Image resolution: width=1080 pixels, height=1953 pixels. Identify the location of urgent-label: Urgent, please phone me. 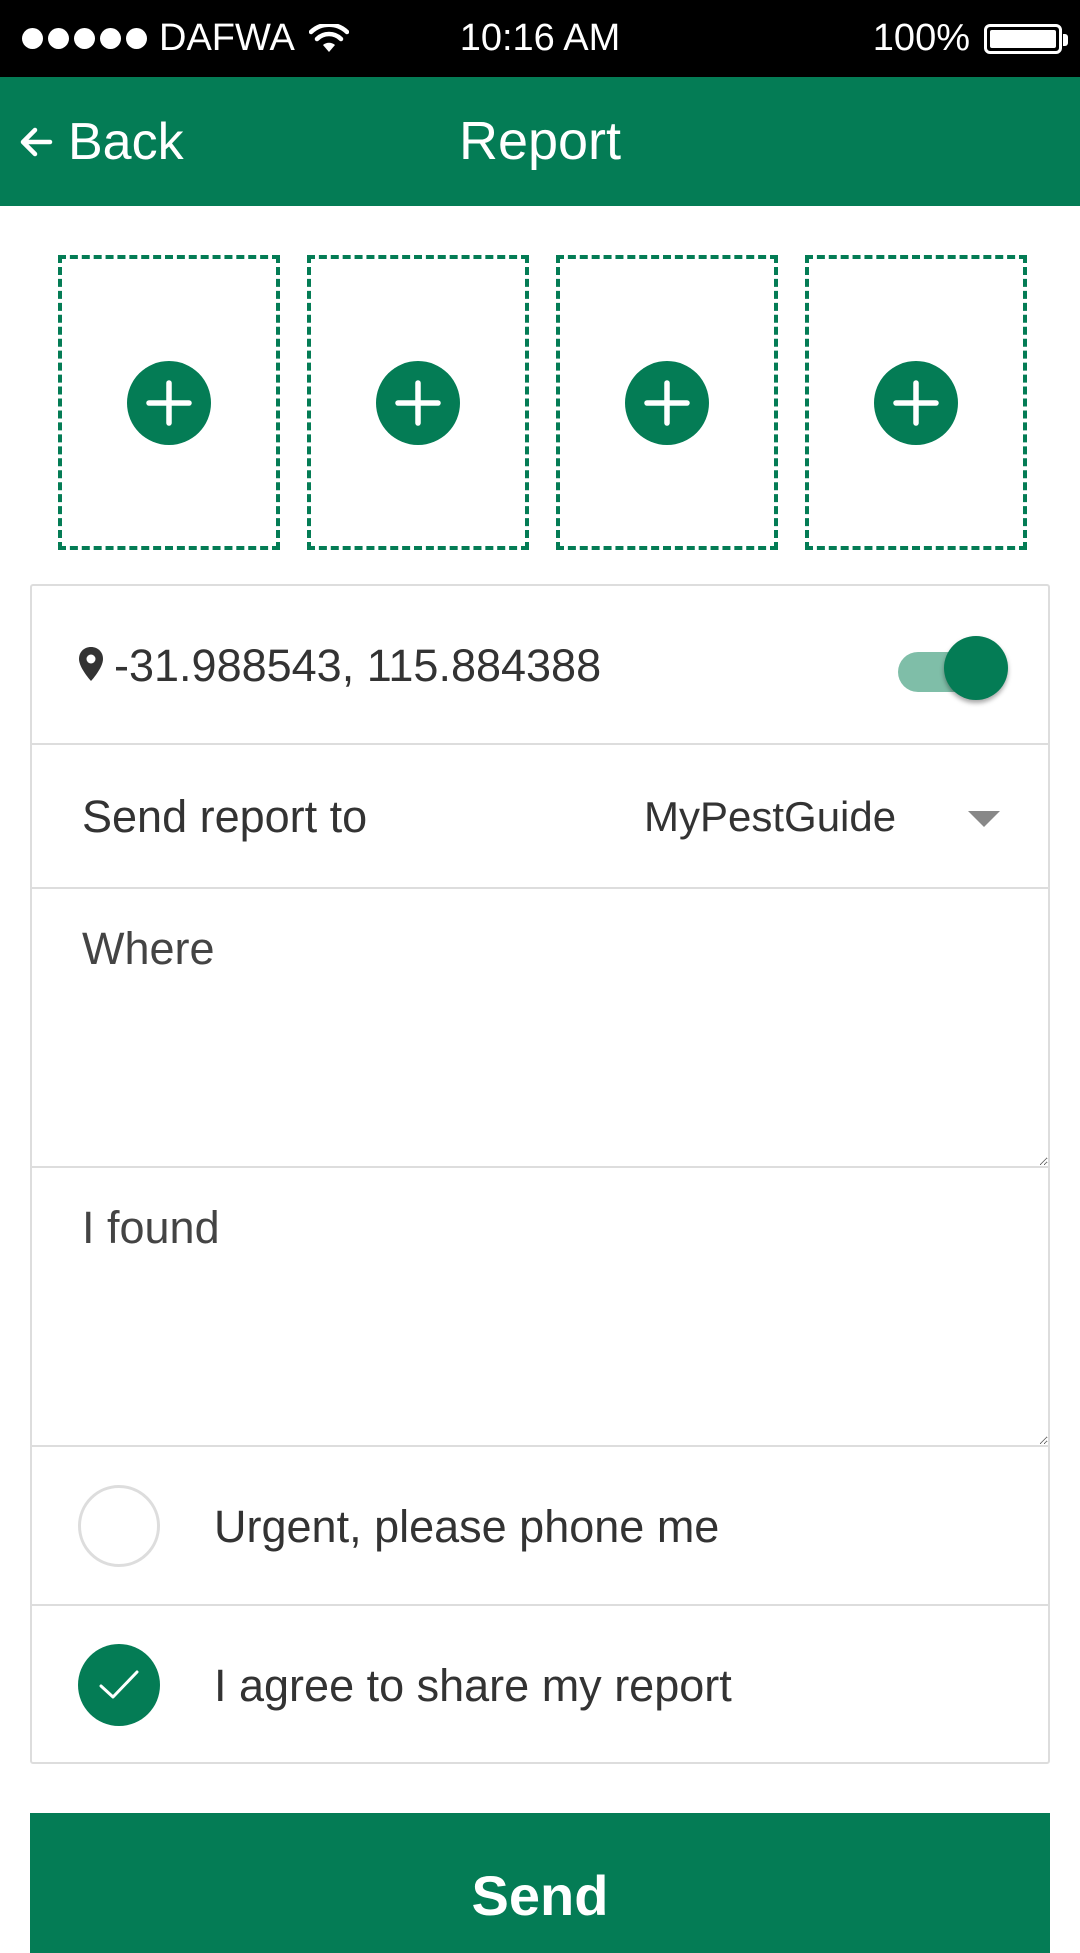
(467, 1526).